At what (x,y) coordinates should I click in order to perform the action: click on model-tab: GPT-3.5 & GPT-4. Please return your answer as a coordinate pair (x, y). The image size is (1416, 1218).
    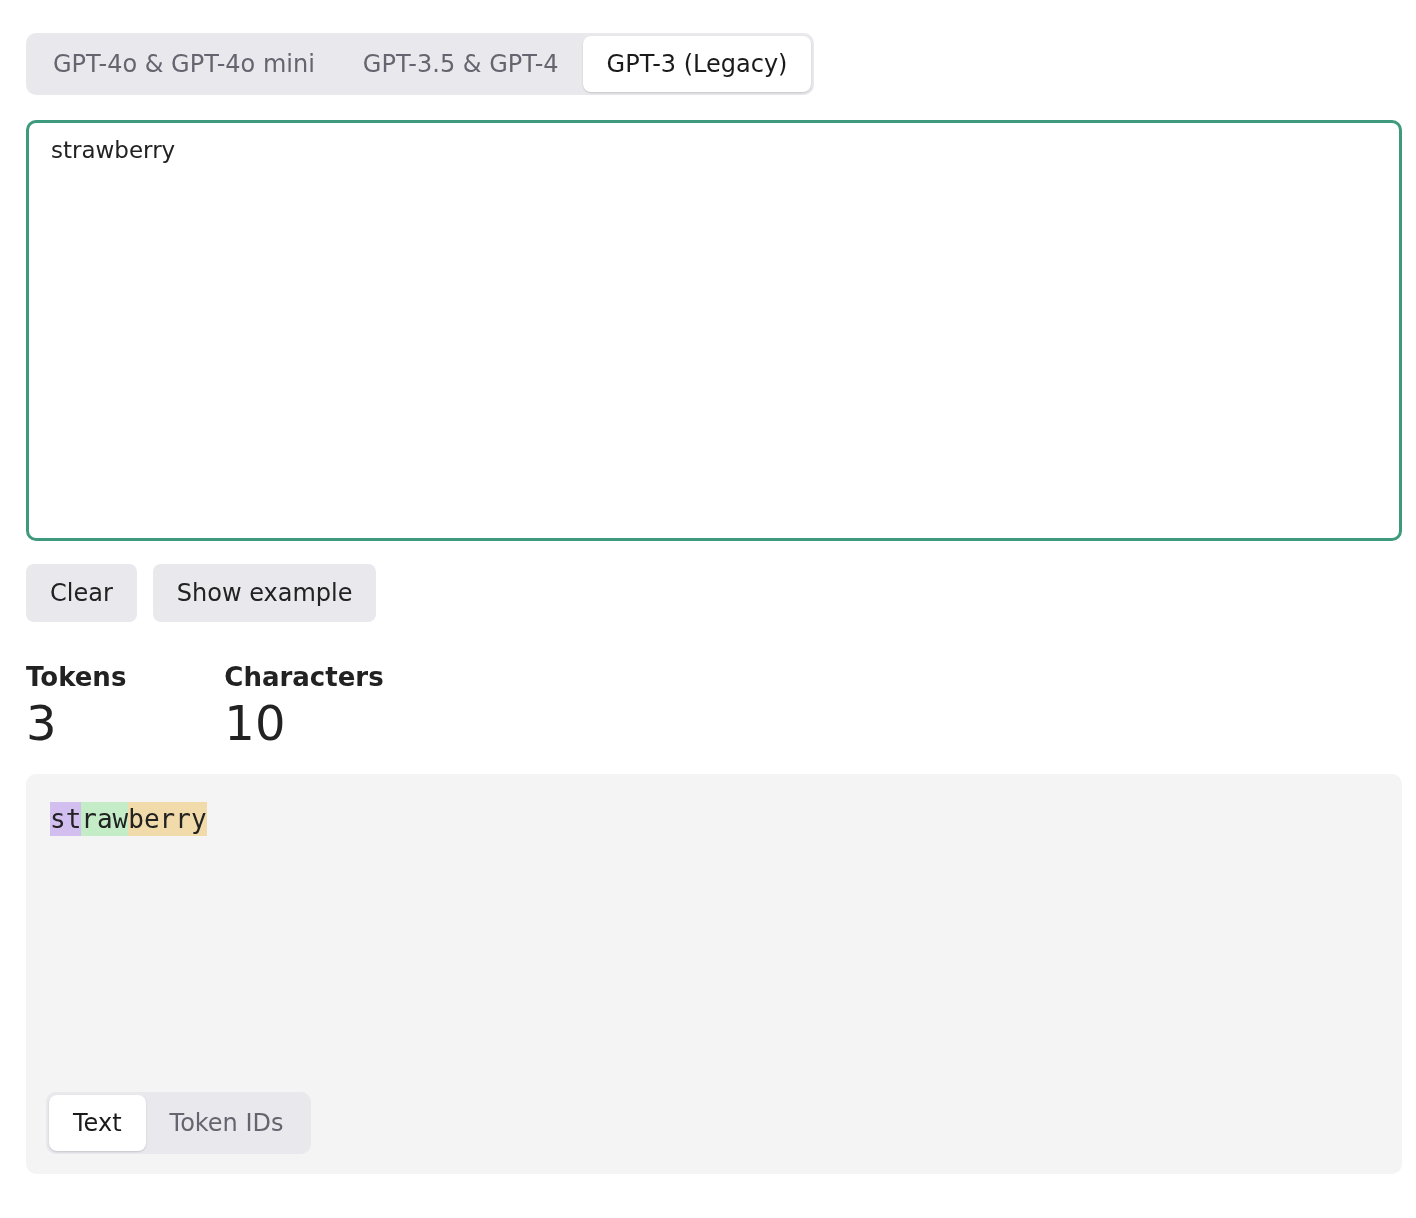
    Looking at the image, I should click on (460, 64).